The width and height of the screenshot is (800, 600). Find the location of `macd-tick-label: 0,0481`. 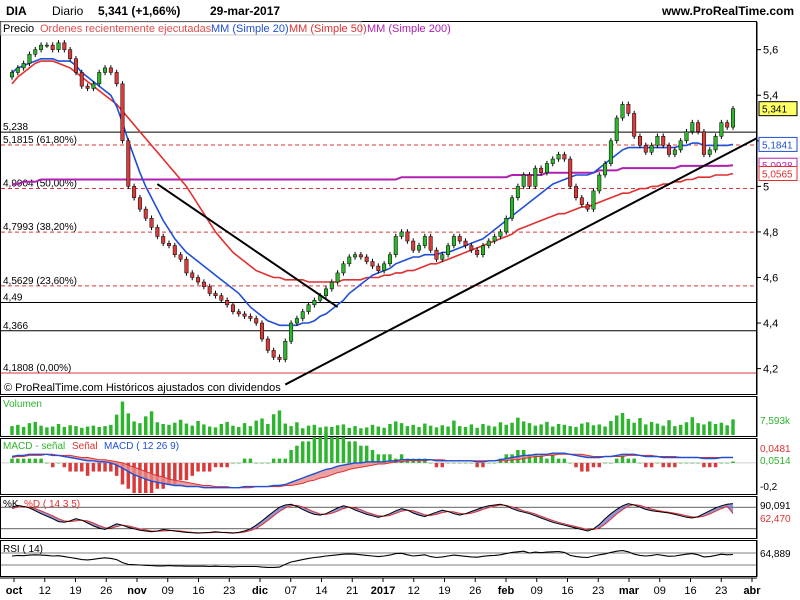

macd-tick-label: 0,0481 is located at coordinates (775, 449).